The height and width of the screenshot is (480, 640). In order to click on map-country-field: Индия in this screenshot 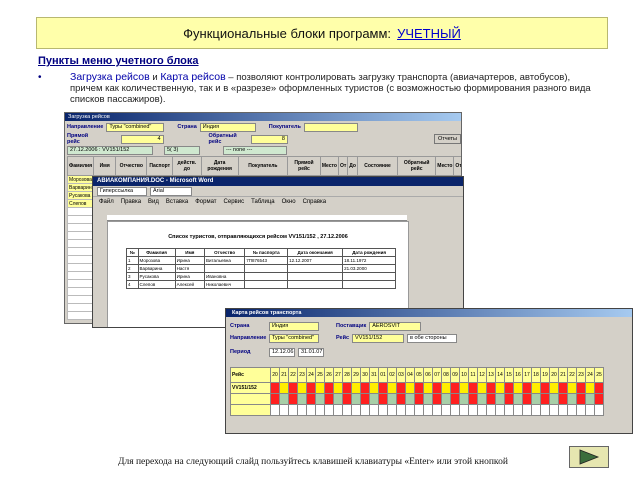, I will do `click(294, 326)`.